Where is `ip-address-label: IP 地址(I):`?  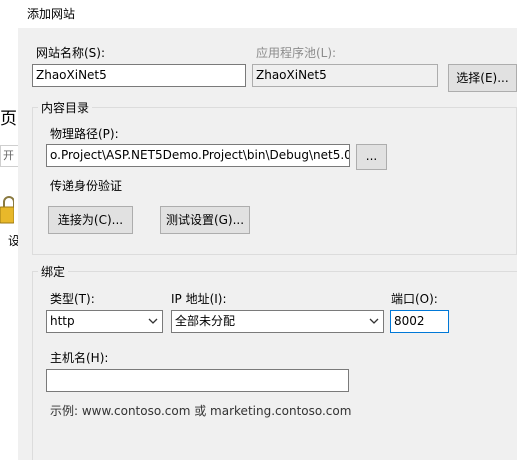 ip-address-label: IP 地址(I): is located at coordinates (199, 299).